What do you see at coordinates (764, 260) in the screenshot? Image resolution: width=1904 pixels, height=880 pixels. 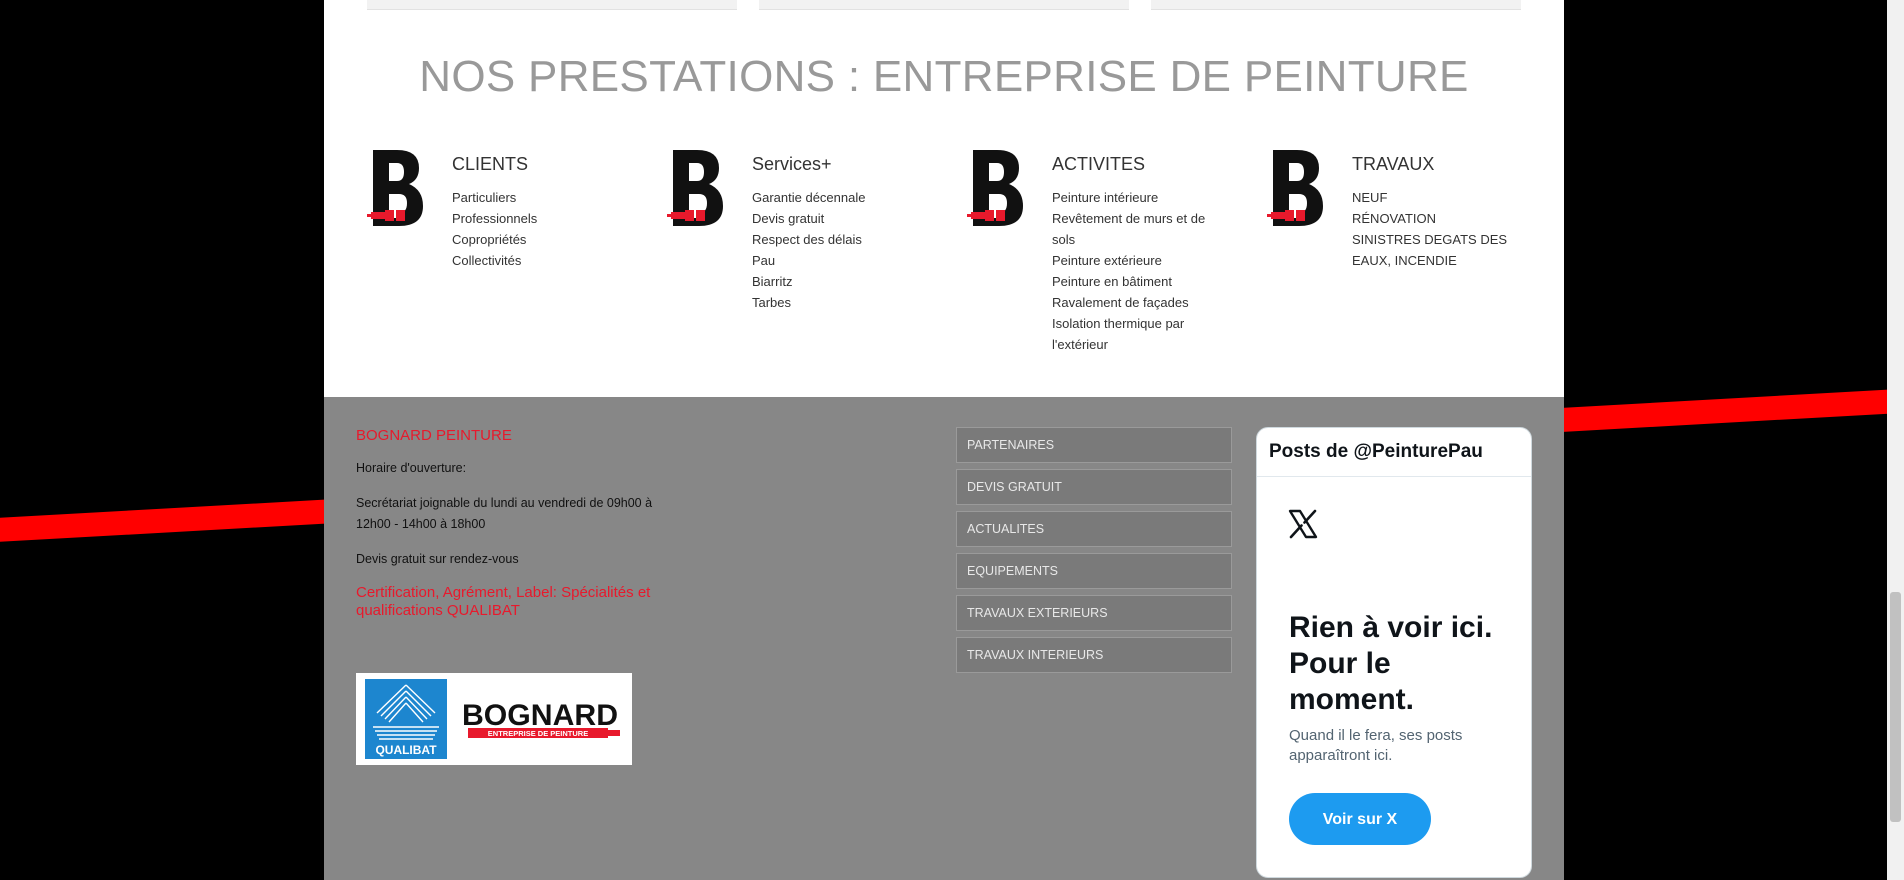 I see `list-item: Pau` at bounding box center [764, 260].